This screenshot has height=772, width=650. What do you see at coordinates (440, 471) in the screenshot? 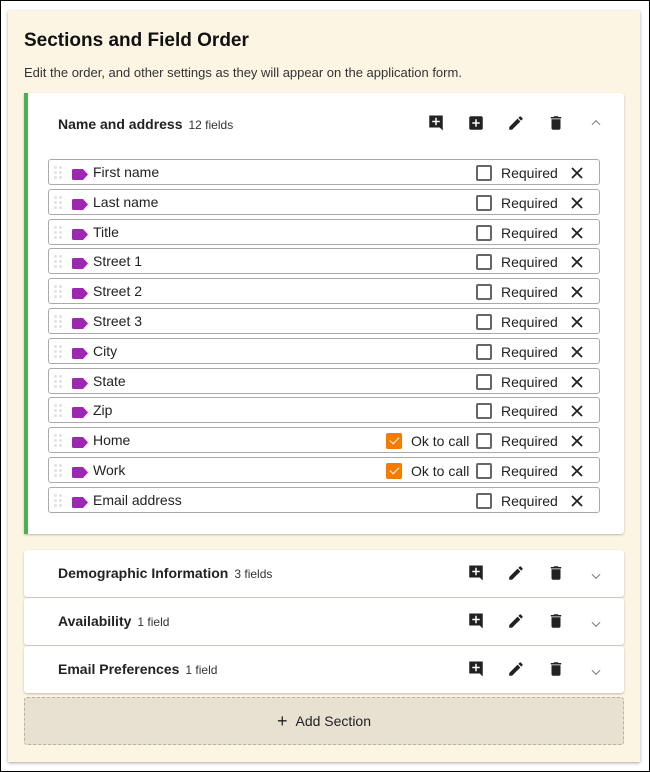
I see `ok-to-call-label: Ok to call` at bounding box center [440, 471].